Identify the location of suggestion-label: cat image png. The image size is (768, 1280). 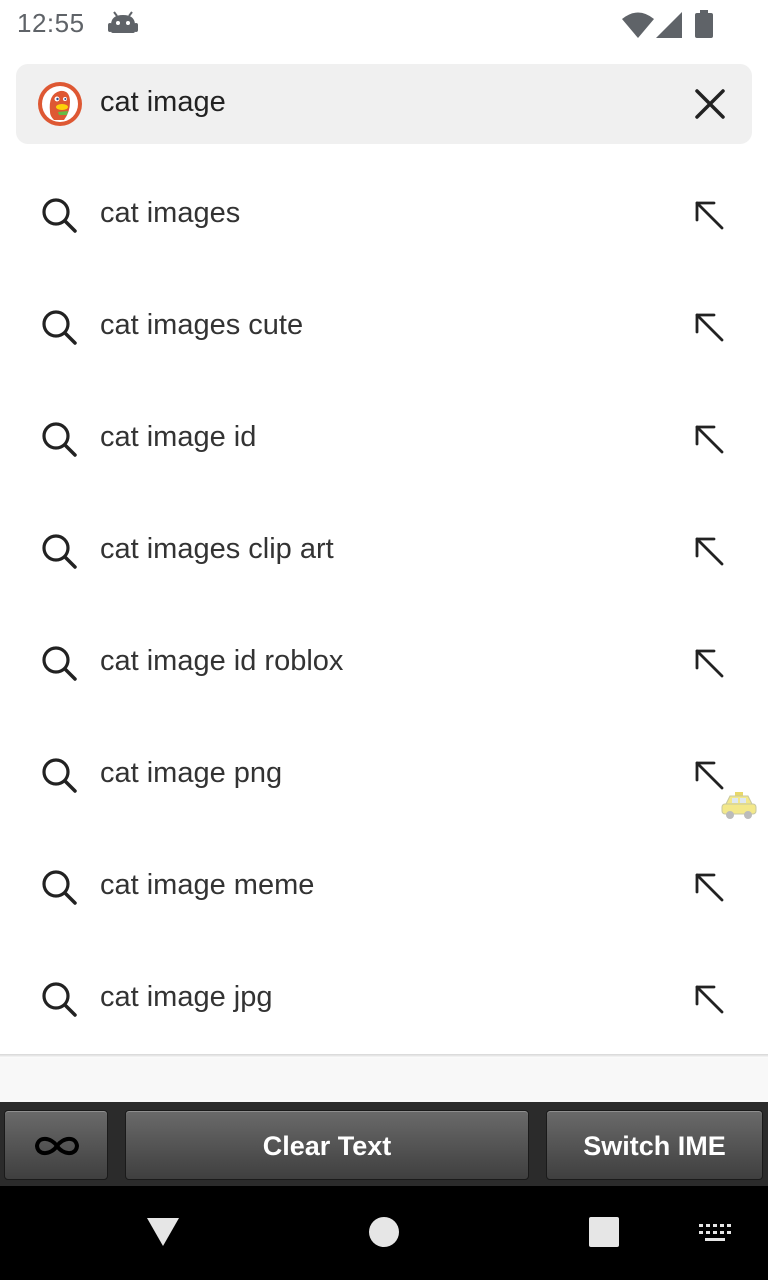
(191, 773).